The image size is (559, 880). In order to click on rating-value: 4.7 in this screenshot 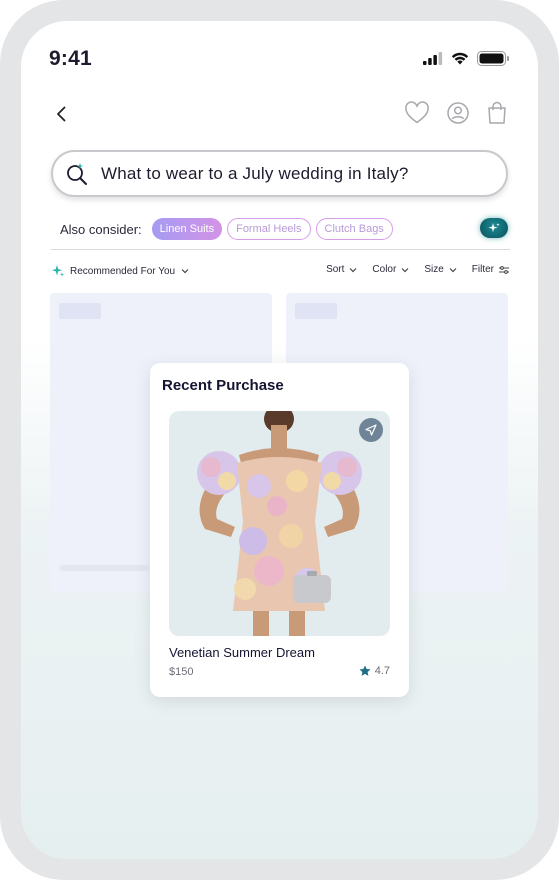, I will do `click(382, 671)`.